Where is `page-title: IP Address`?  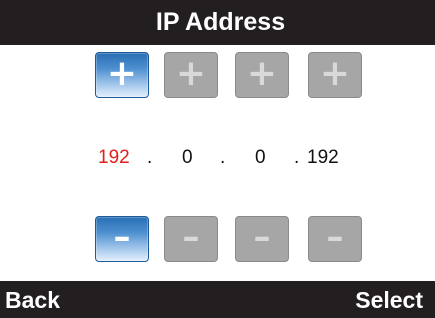
page-title: IP Address is located at coordinates (220, 22).